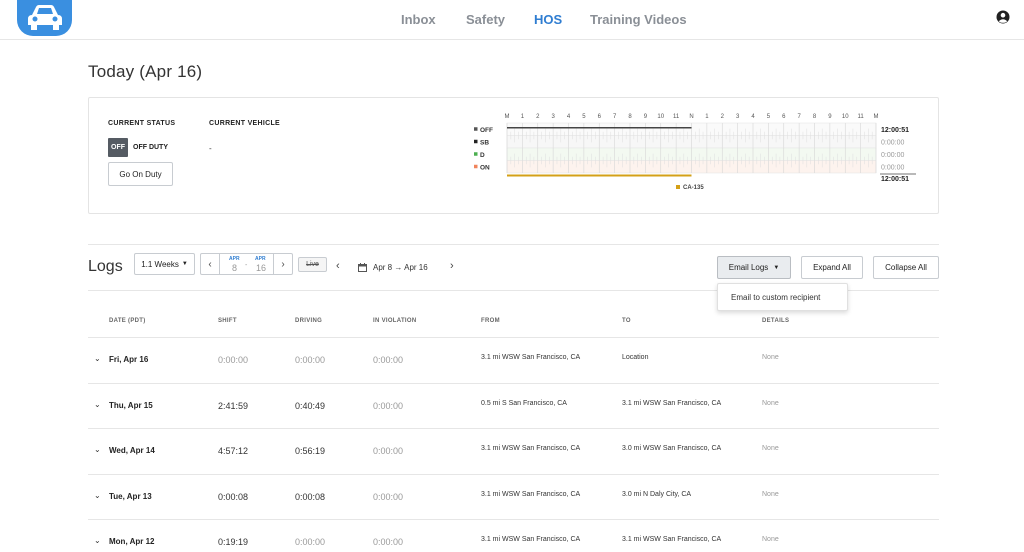 The height and width of the screenshot is (552, 1024). Describe the element at coordinates (338, 266) in the screenshot. I see `prev-range-icon: ‹` at that location.